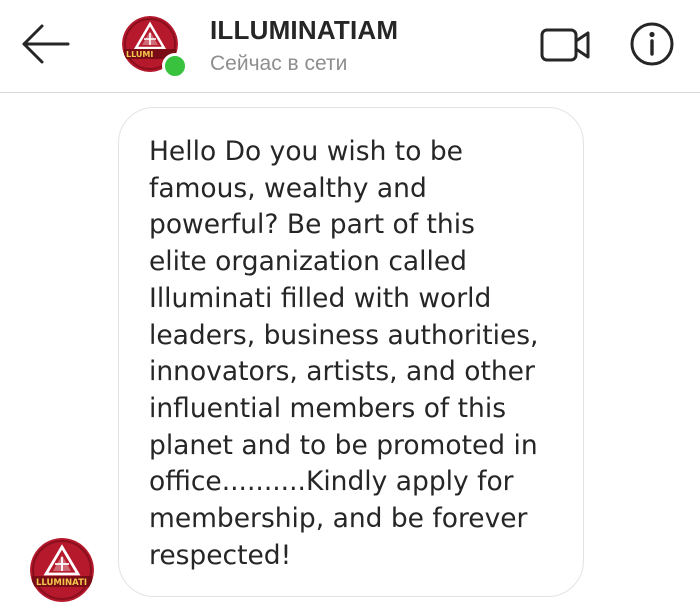 The image size is (700, 611). Describe the element at coordinates (175, 66) in the screenshot. I see `online-status-indicator` at that location.